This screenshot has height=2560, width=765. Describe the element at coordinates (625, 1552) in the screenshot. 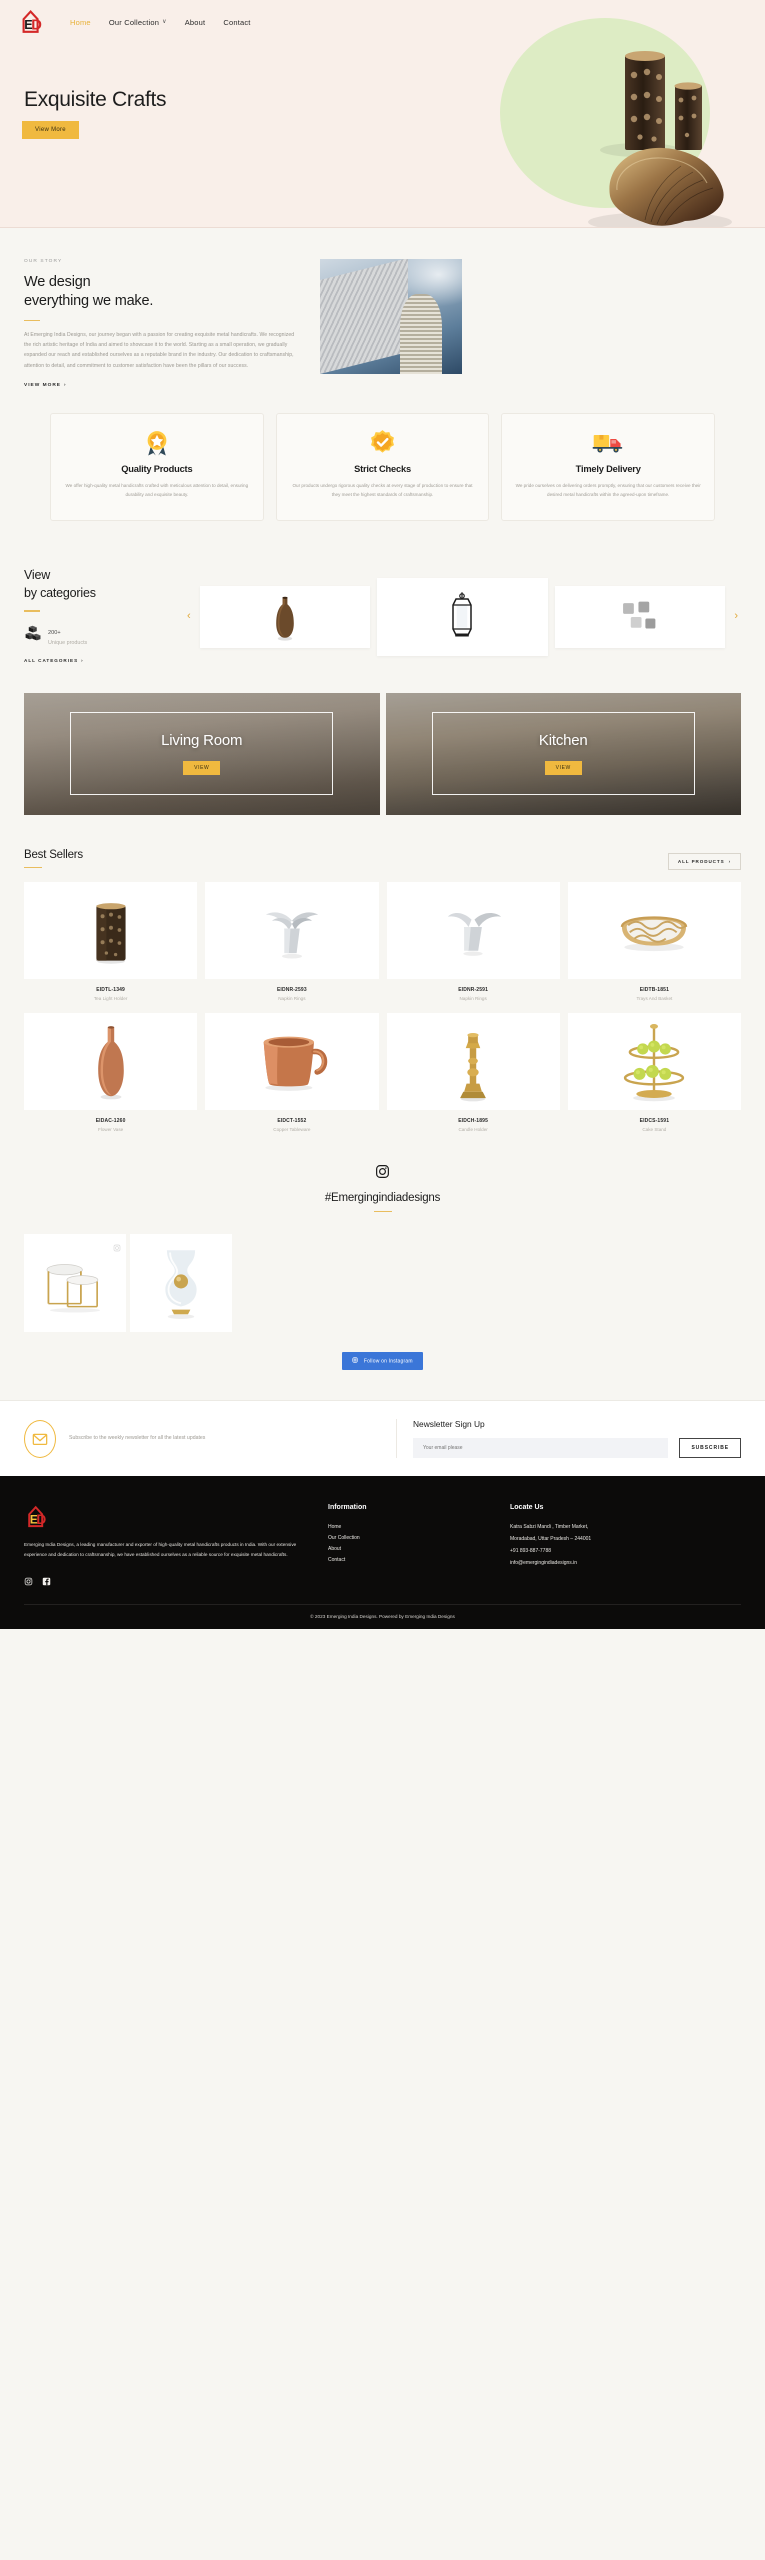

I see `footer-phone: +91 893-887-7788` at that location.